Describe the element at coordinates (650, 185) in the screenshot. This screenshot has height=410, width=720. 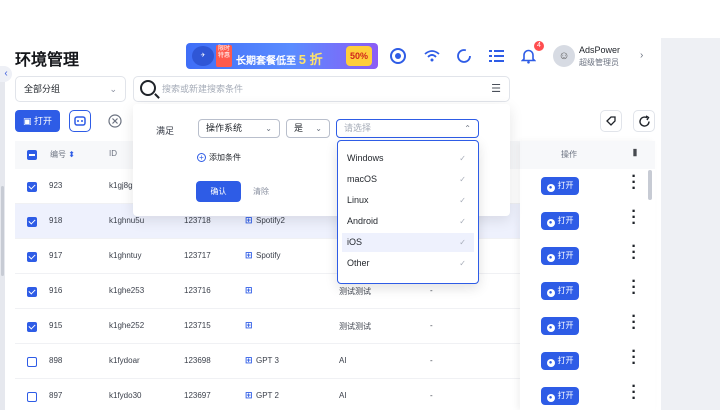
I see `table-scroll-thumb` at that location.